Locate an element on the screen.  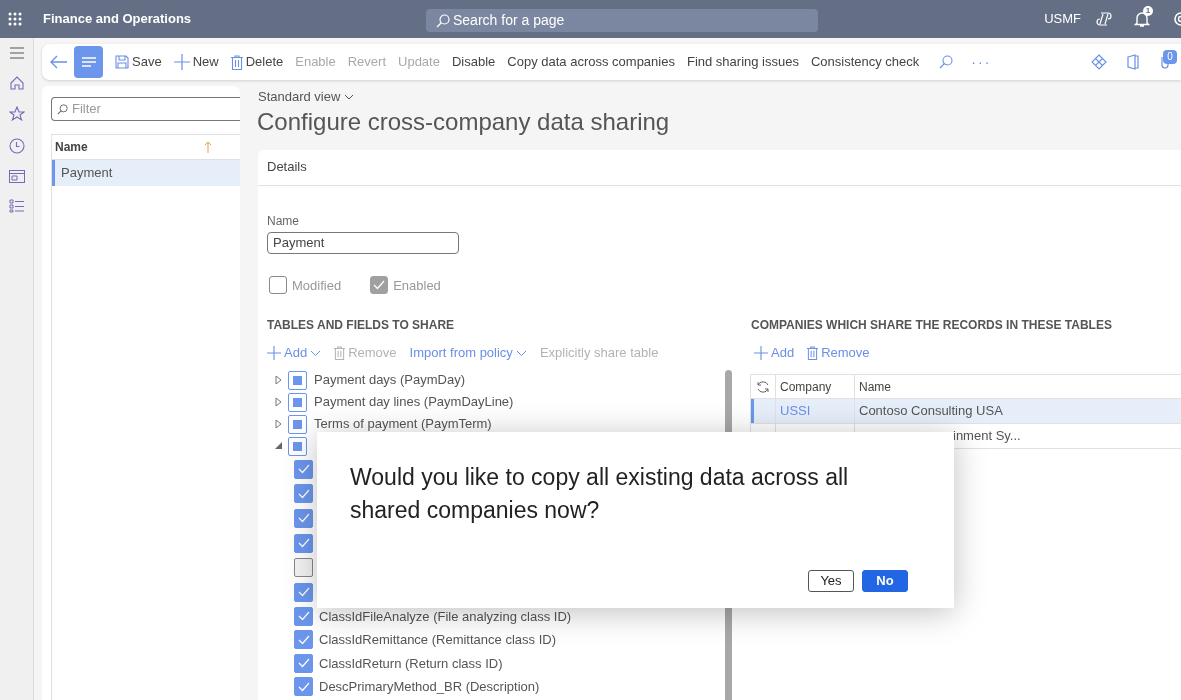
dialog-message: Would you like to copy all existing data across all shared companies now? is located at coordinates (600, 494).